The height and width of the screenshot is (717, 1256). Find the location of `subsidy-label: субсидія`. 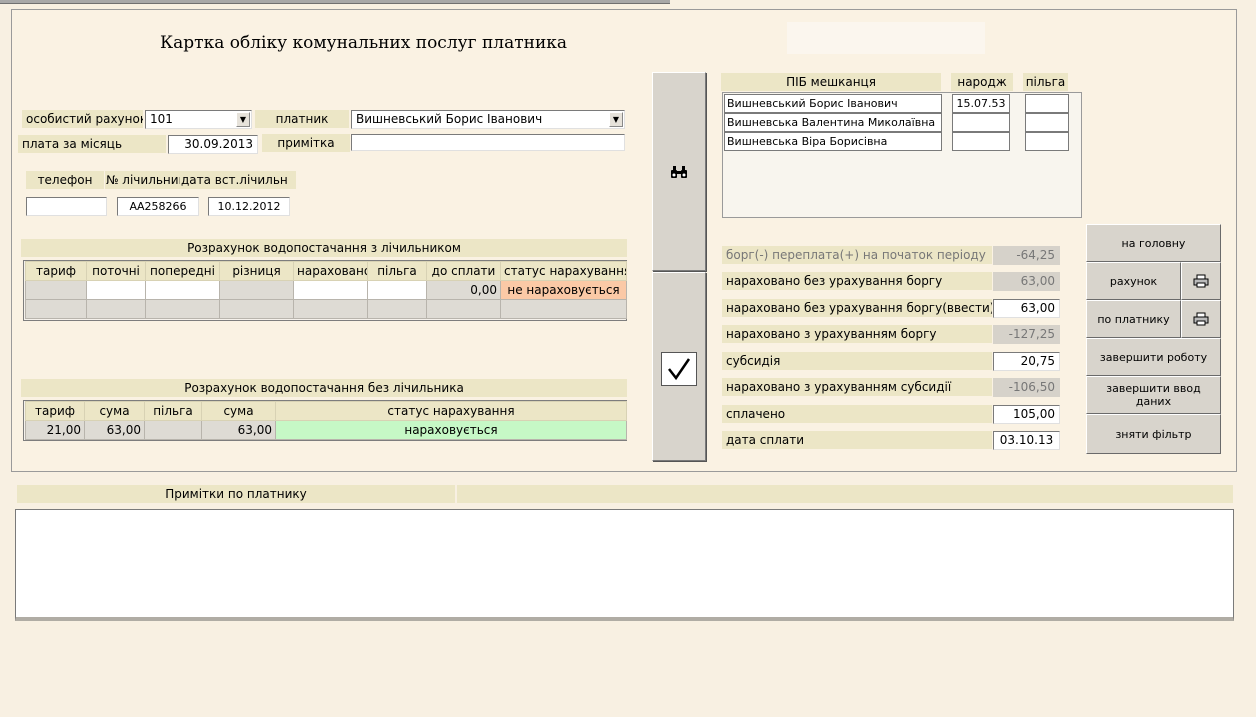

subsidy-label: субсидія is located at coordinates (857, 361).